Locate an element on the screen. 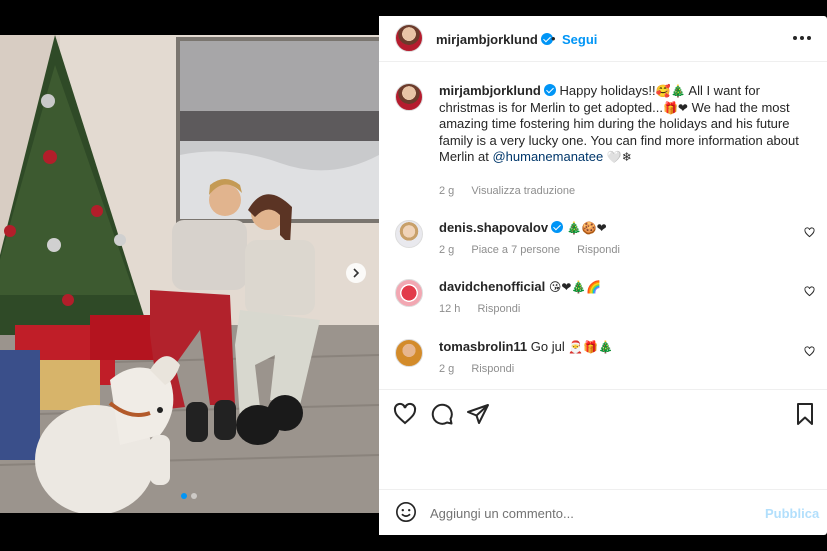 Image resolution: width=827 pixels, height=551 pixels. comment-3: tomasbrolin11 Go jul 🎅🎁🎄 is located at coordinates (619, 347).